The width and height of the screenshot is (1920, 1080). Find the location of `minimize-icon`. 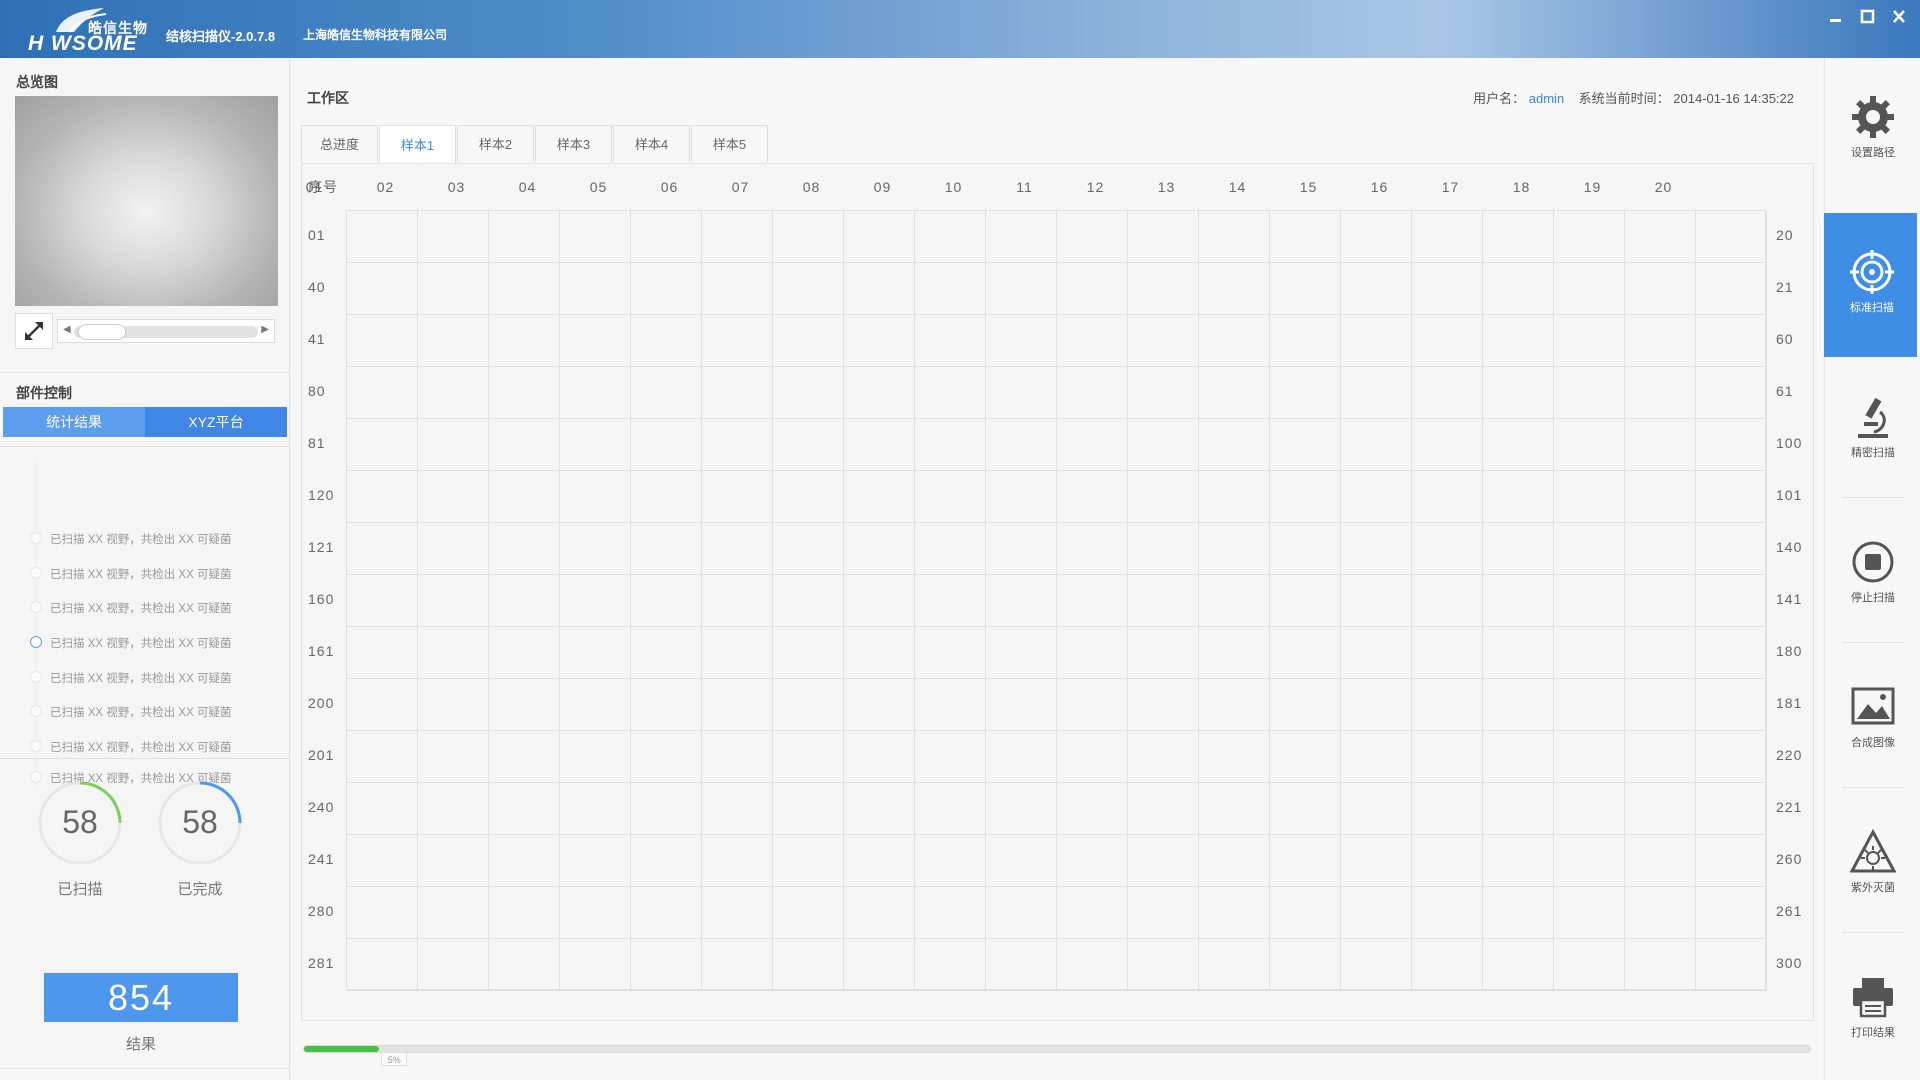

minimize-icon is located at coordinates (1835, 17).